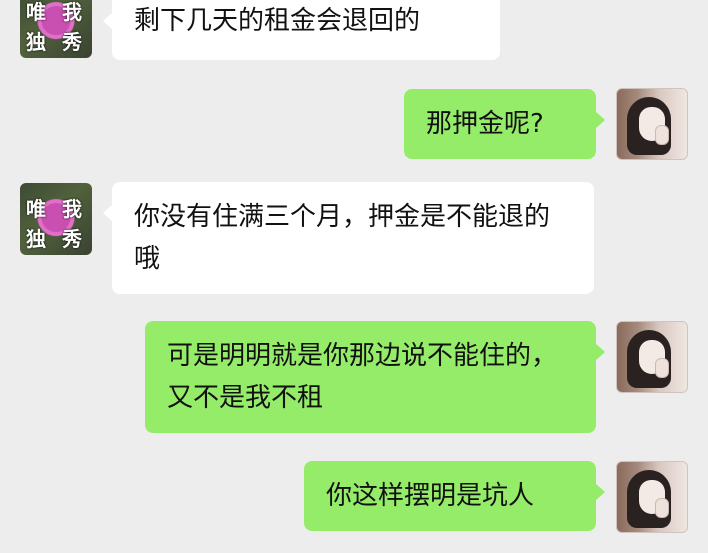  Describe the element at coordinates (485, 124) in the screenshot. I see `message-text: 那押金呢?` at that location.